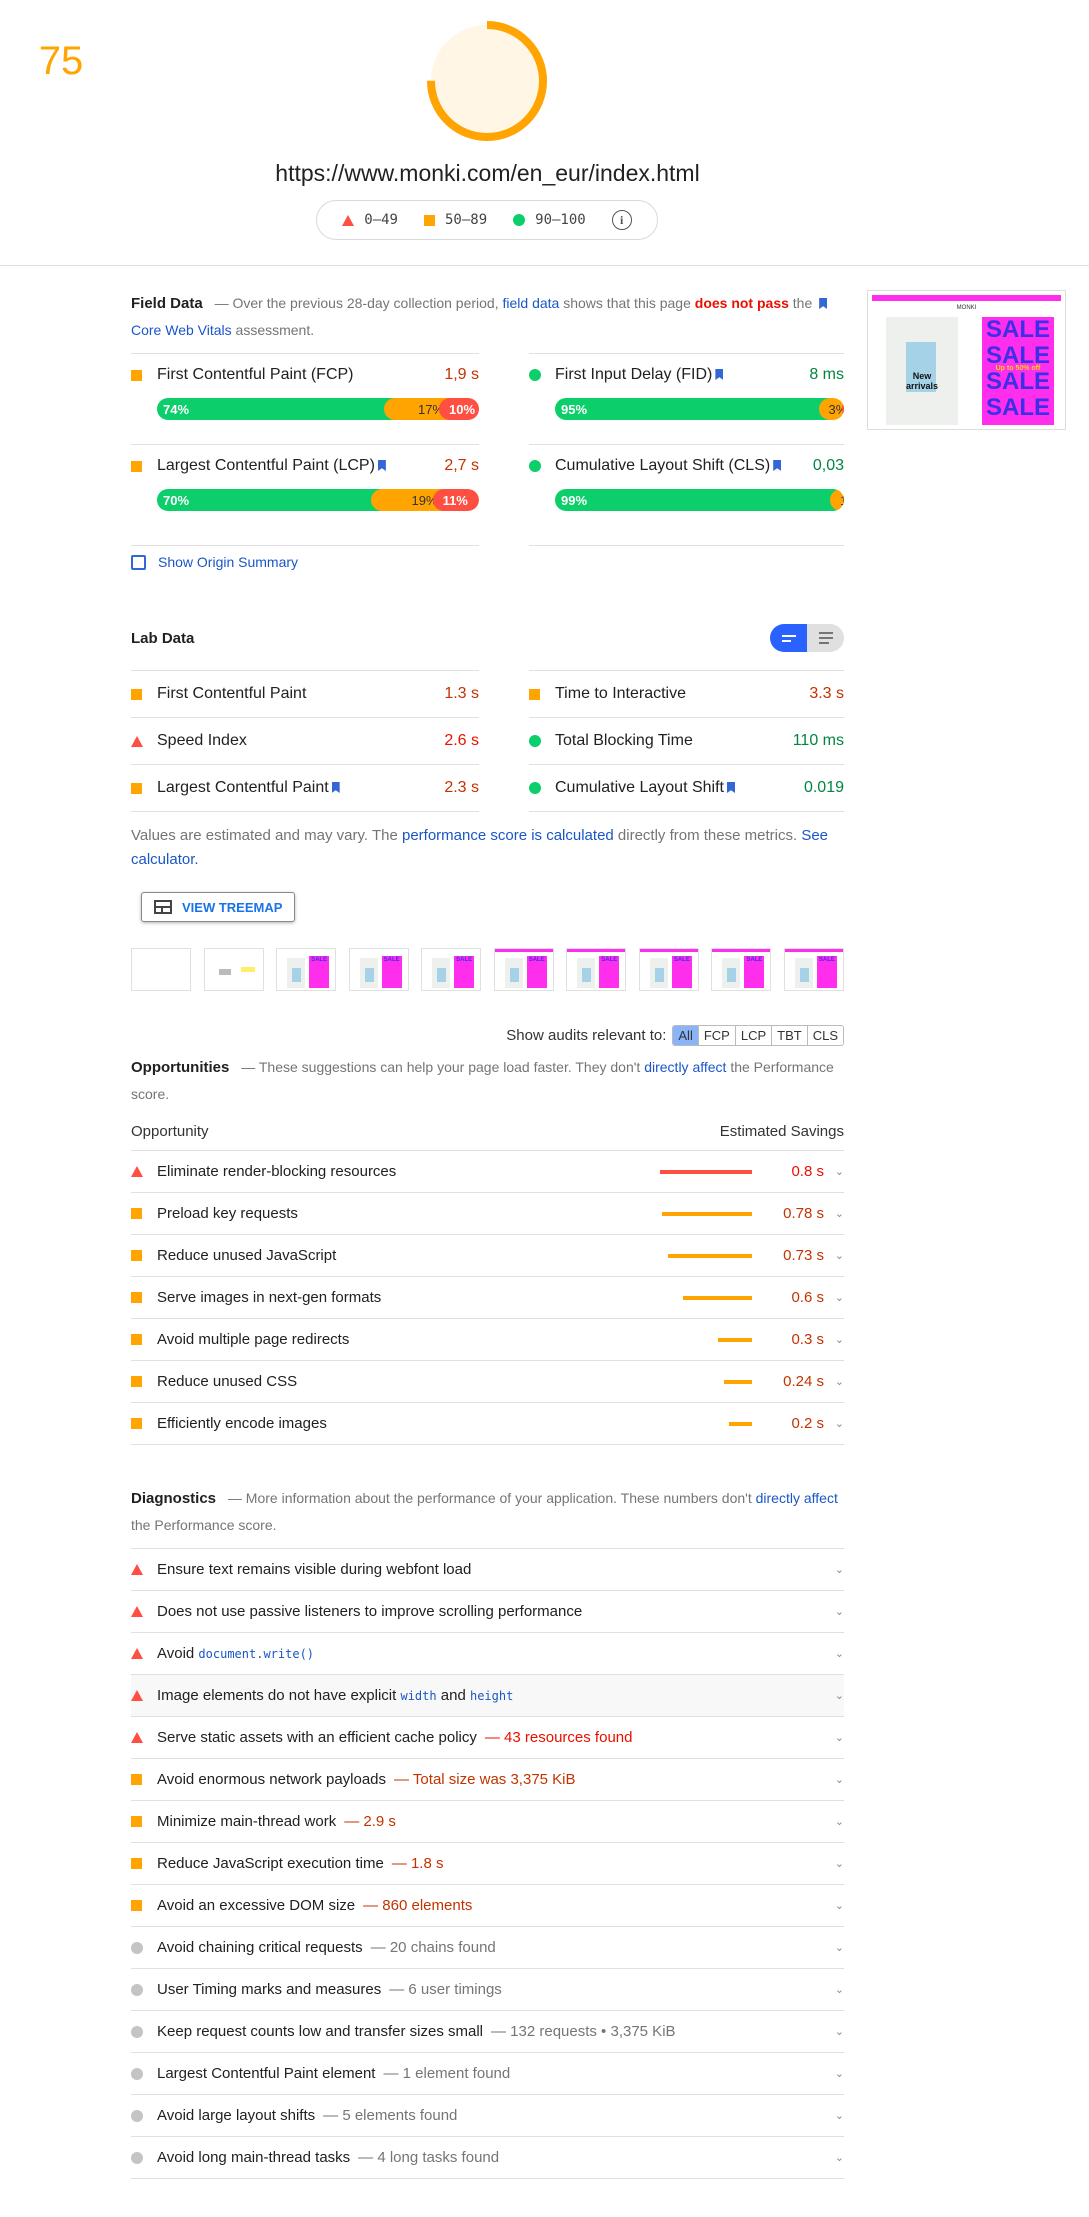  What do you see at coordinates (825, 638) in the screenshot?
I see `list-view-icon` at bounding box center [825, 638].